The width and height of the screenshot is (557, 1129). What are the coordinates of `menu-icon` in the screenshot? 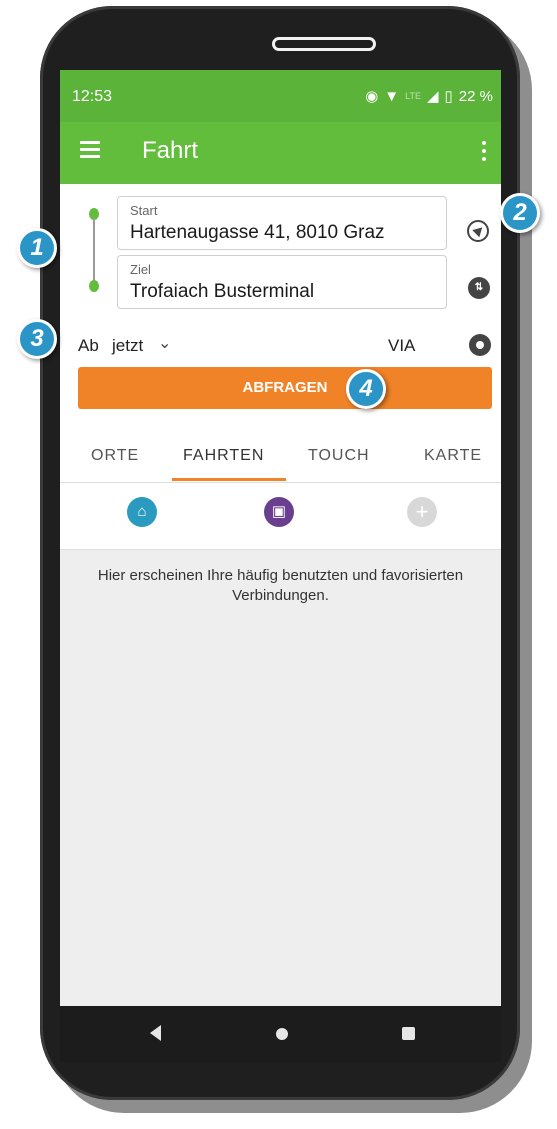 It's located at (90, 149).